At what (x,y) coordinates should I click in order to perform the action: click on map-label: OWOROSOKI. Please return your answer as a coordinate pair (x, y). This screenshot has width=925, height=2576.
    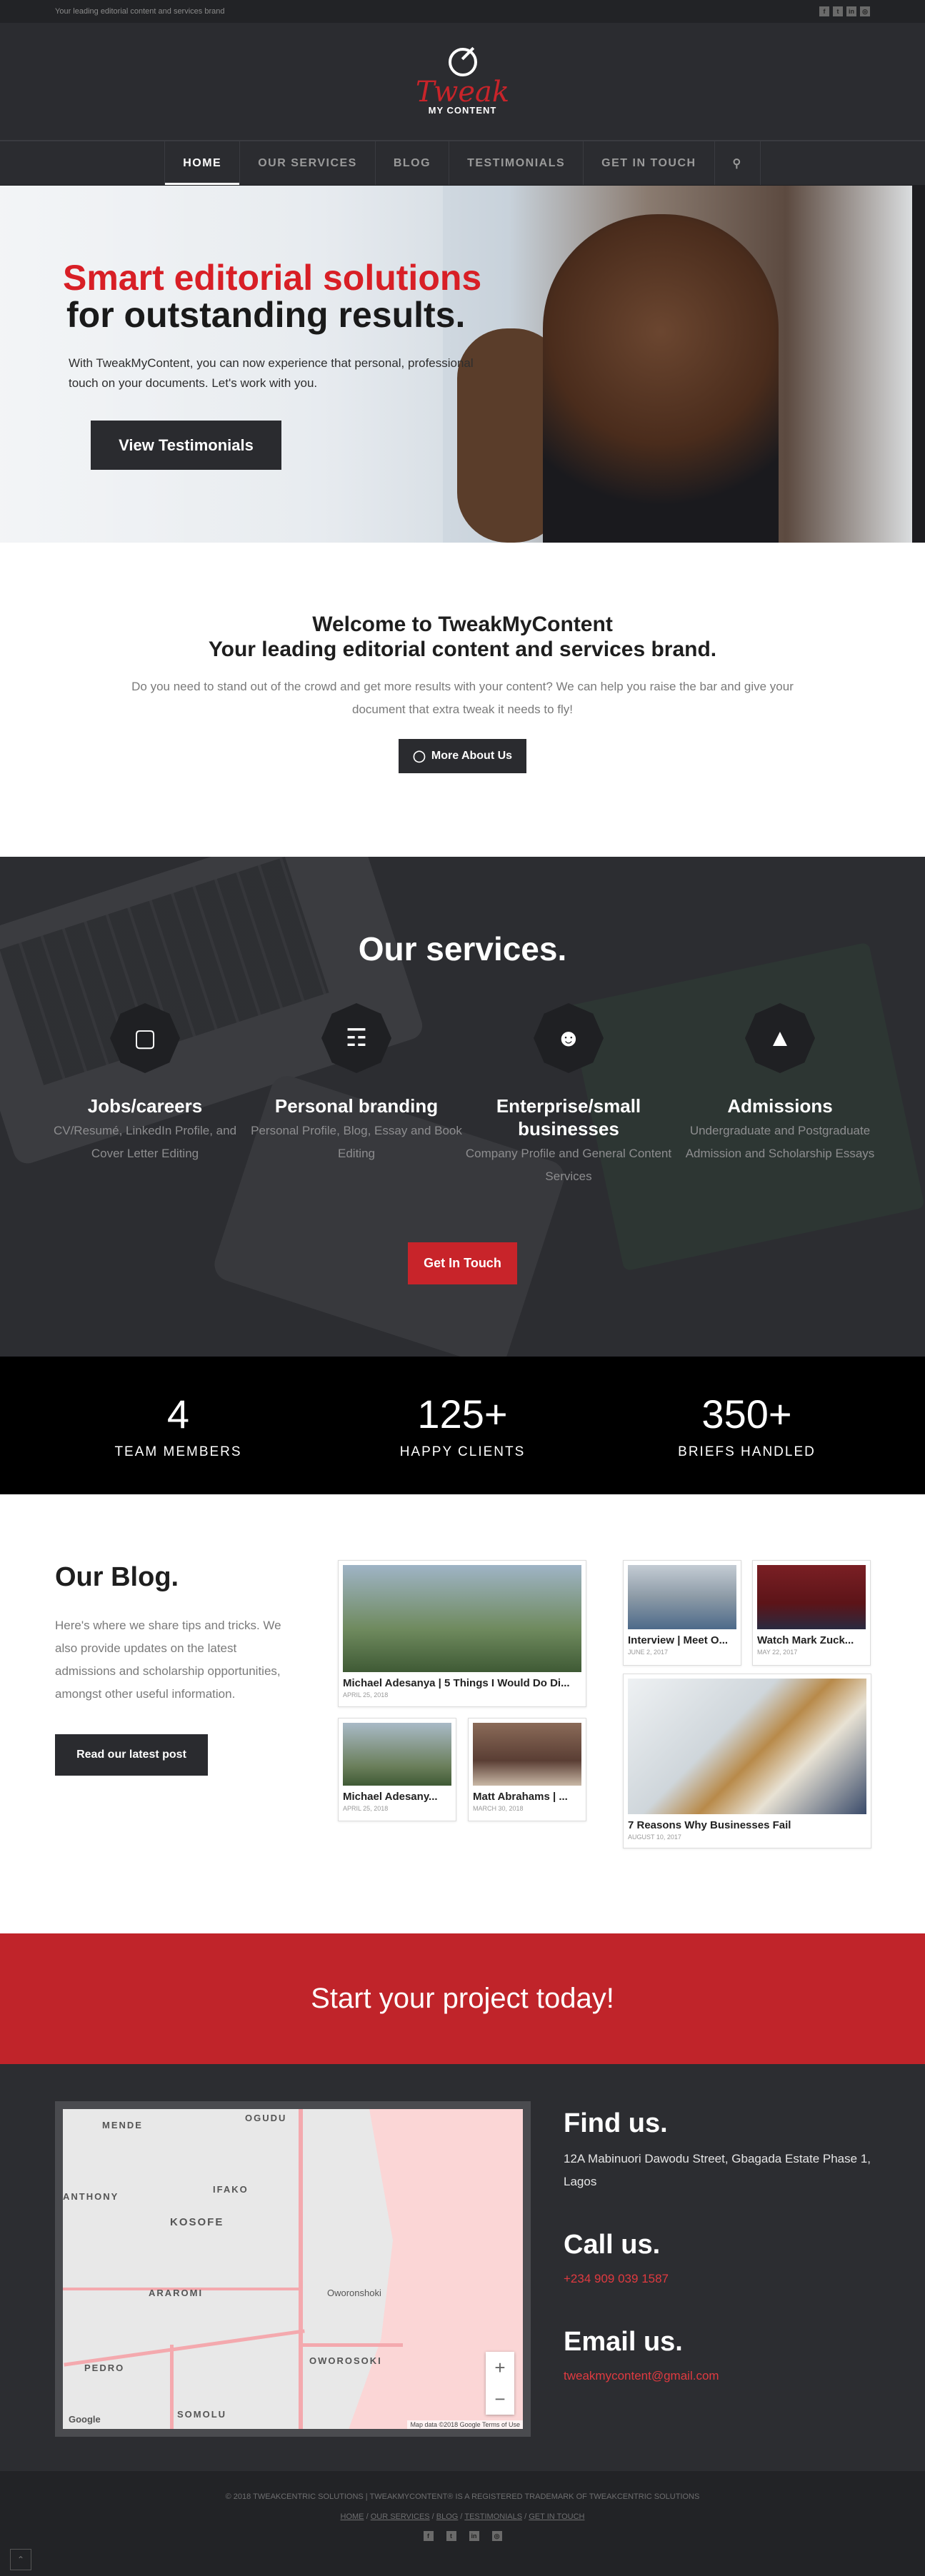
    Looking at the image, I should click on (345, 2360).